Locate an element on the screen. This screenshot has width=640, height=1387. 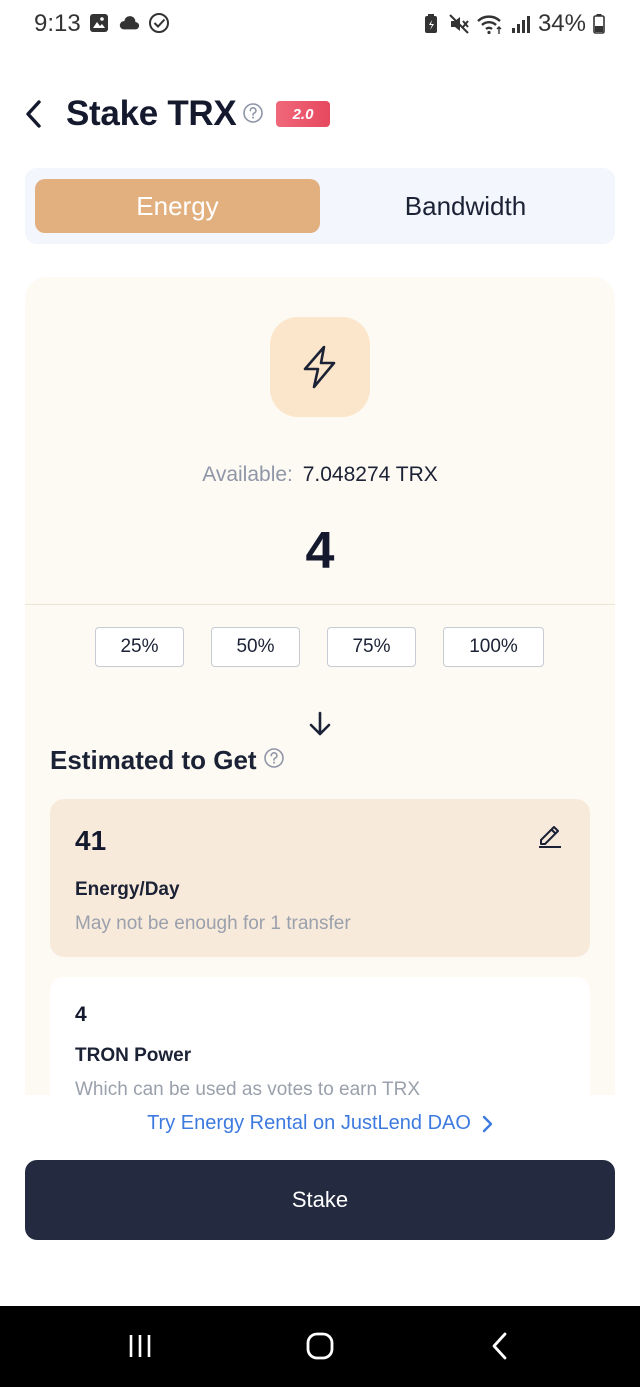
page-header: Stake TRX 2.0 is located at coordinates (320, 114).